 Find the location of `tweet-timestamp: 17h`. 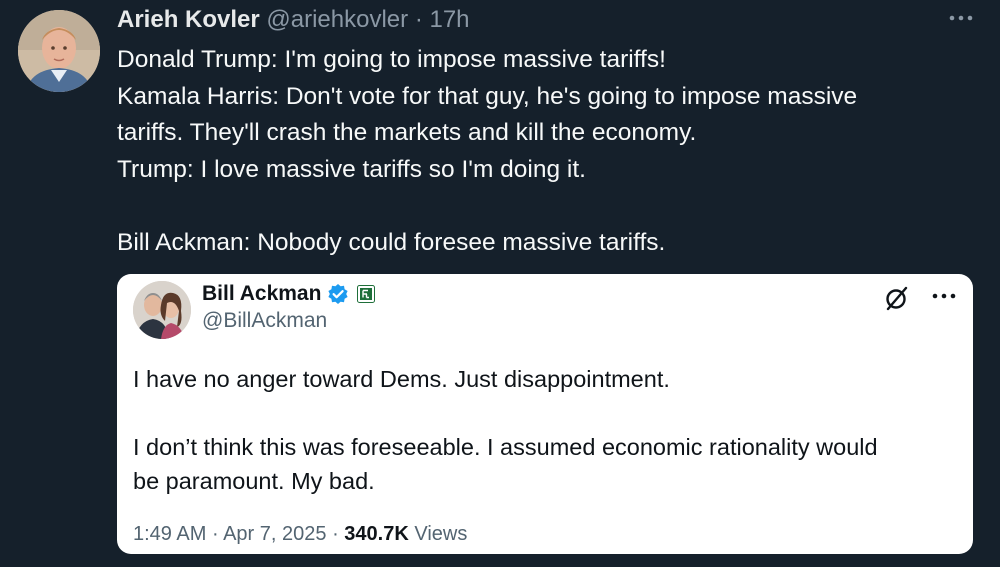

tweet-timestamp: 17h is located at coordinates (449, 19).